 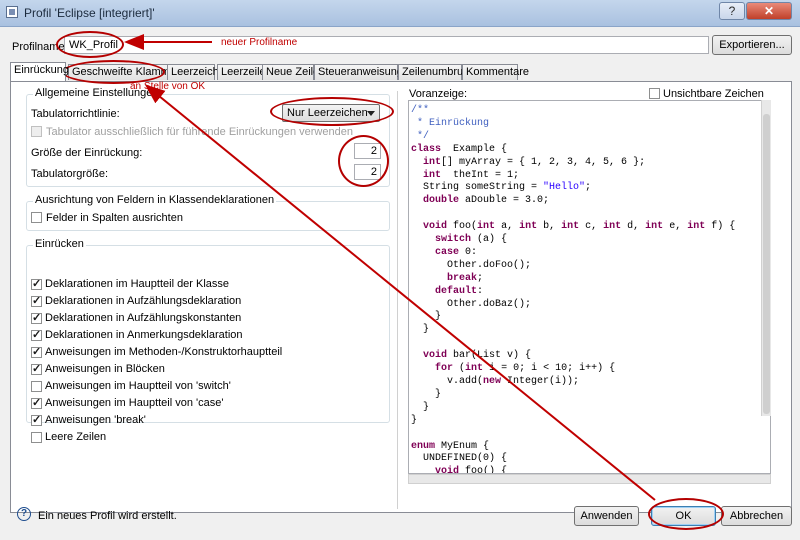 I want to click on code-line: Other.doFoo();, so click(x=573, y=266).